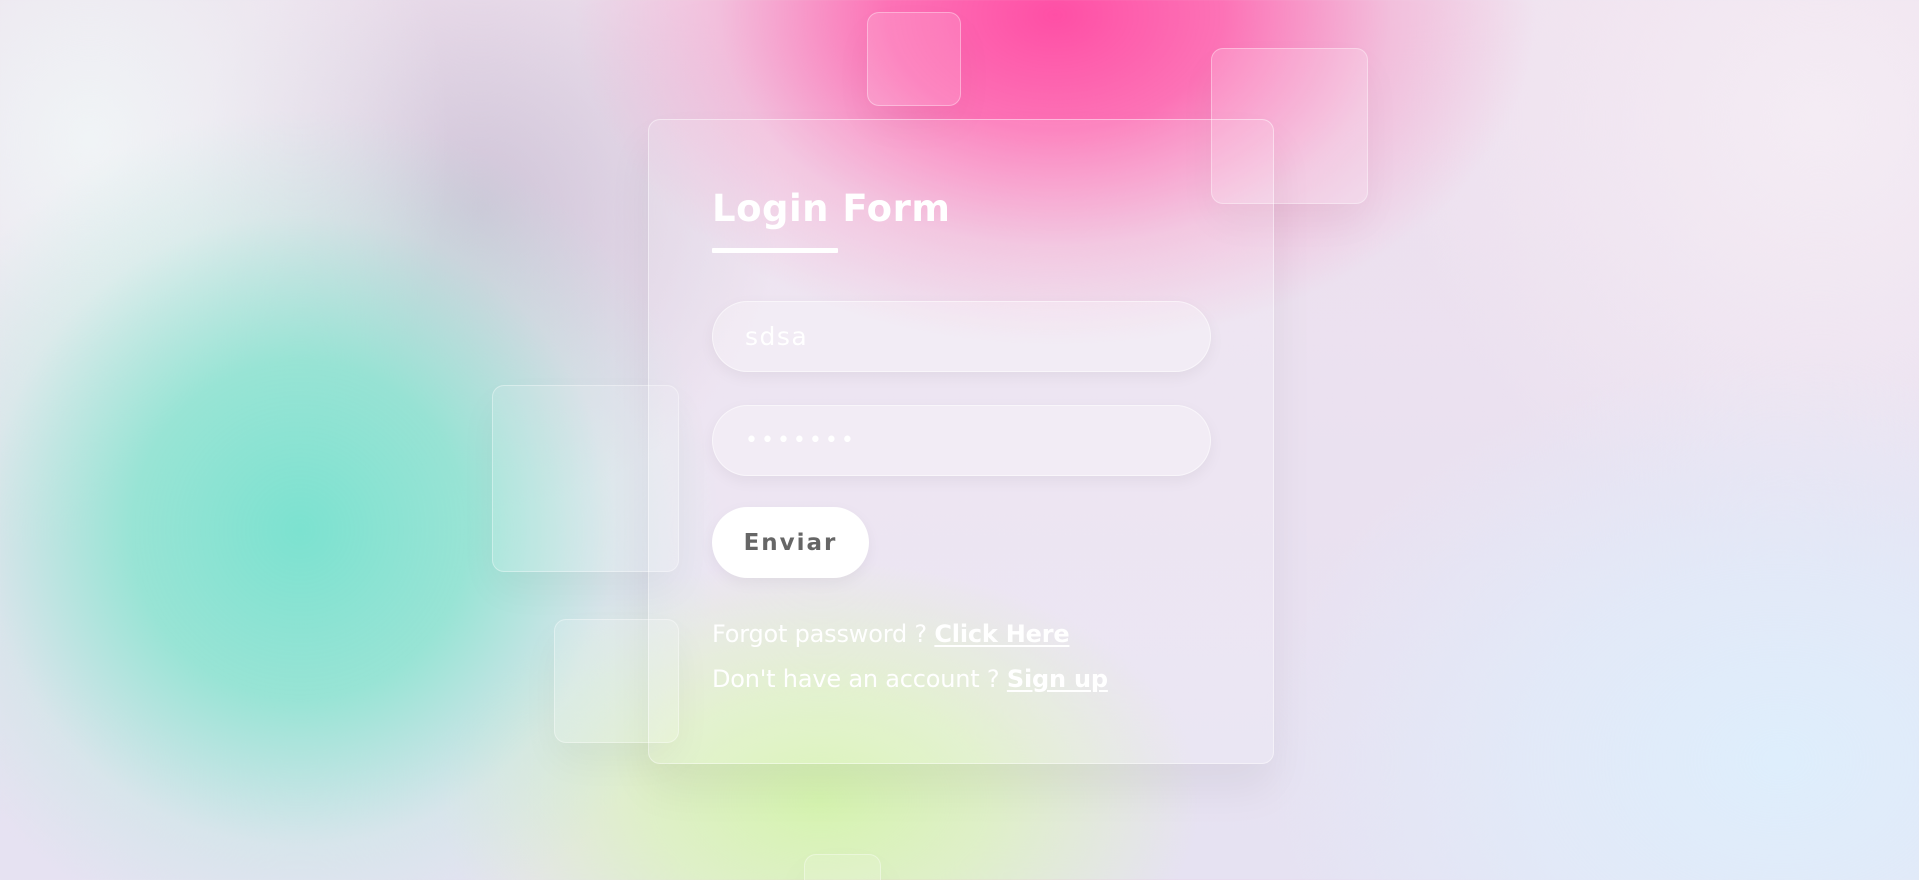 Image resolution: width=1919 pixels, height=880 pixels. I want to click on form-title: Login Form, so click(831, 208).